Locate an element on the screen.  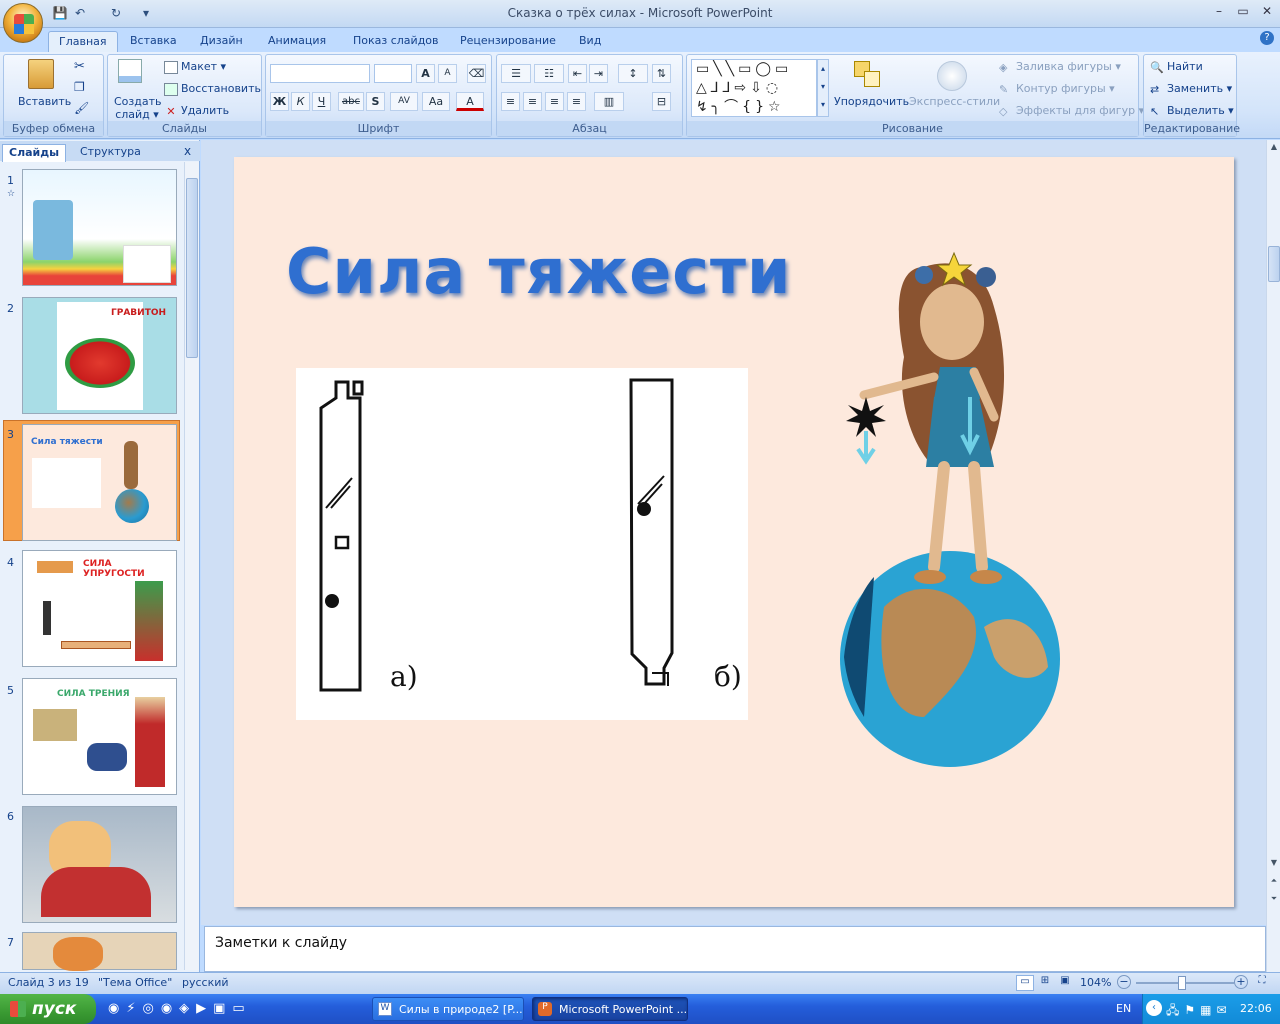
girl-on-earth-illustration is located at coordinates (954, 512).